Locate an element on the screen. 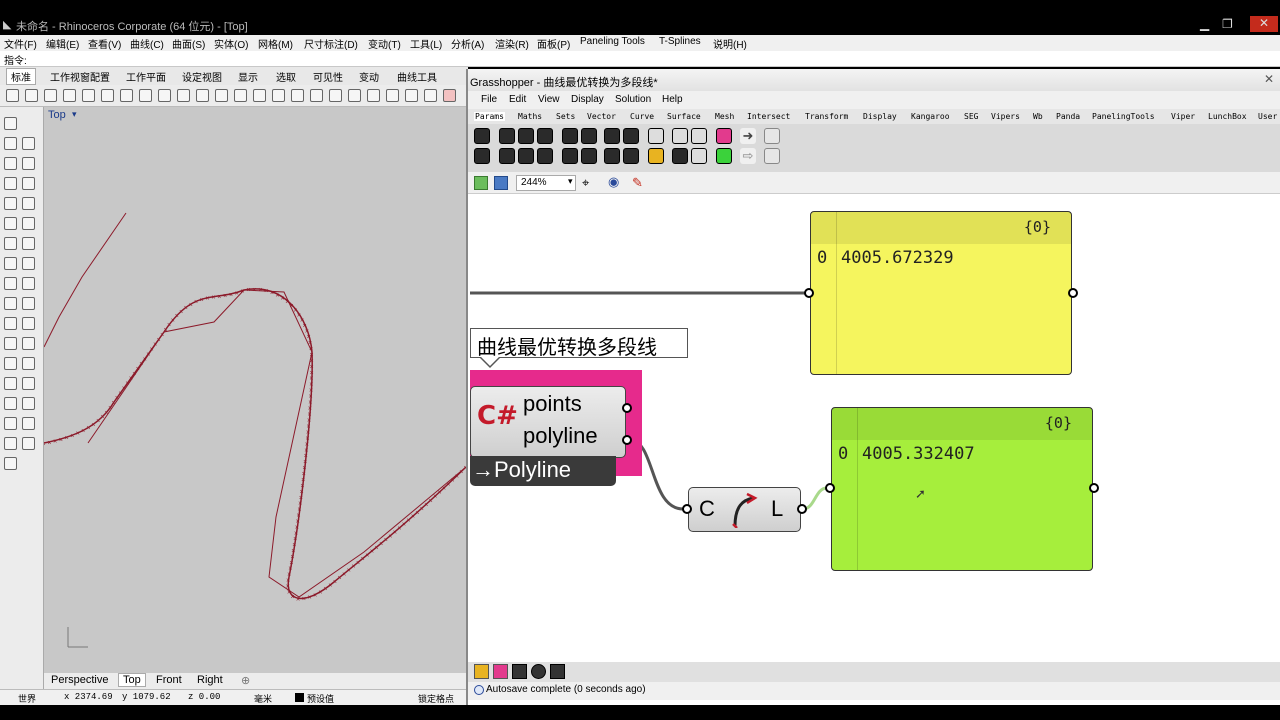 The height and width of the screenshot is (720, 1280). tab-front: Front is located at coordinates (169, 680).